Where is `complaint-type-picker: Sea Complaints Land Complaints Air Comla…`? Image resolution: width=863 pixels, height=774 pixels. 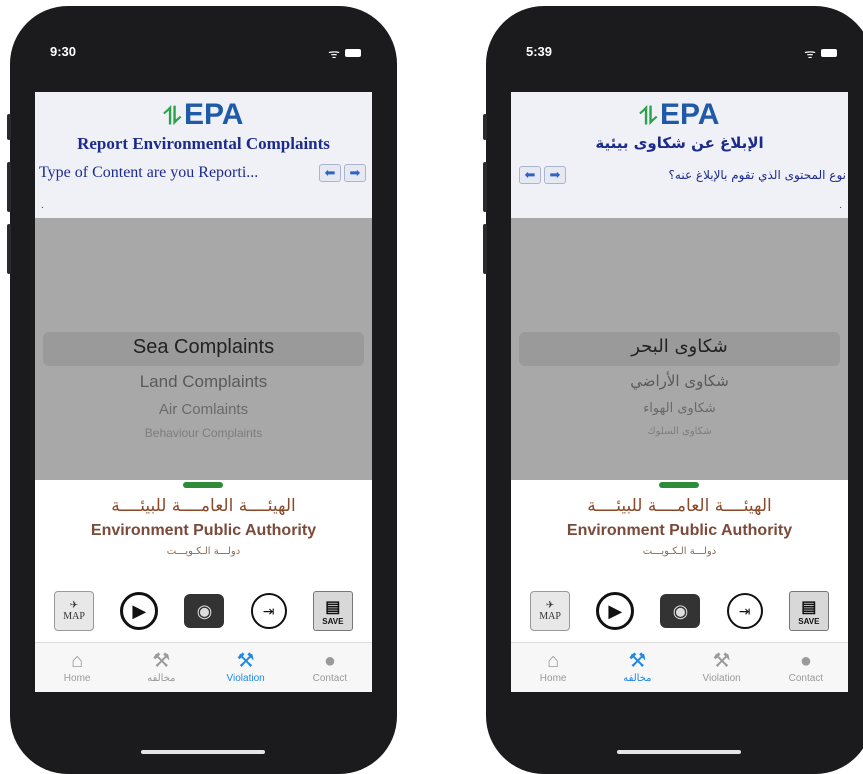
complaint-type-picker: Sea Complaints Land Complaints Air Comla… is located at coordinates (203, 349).